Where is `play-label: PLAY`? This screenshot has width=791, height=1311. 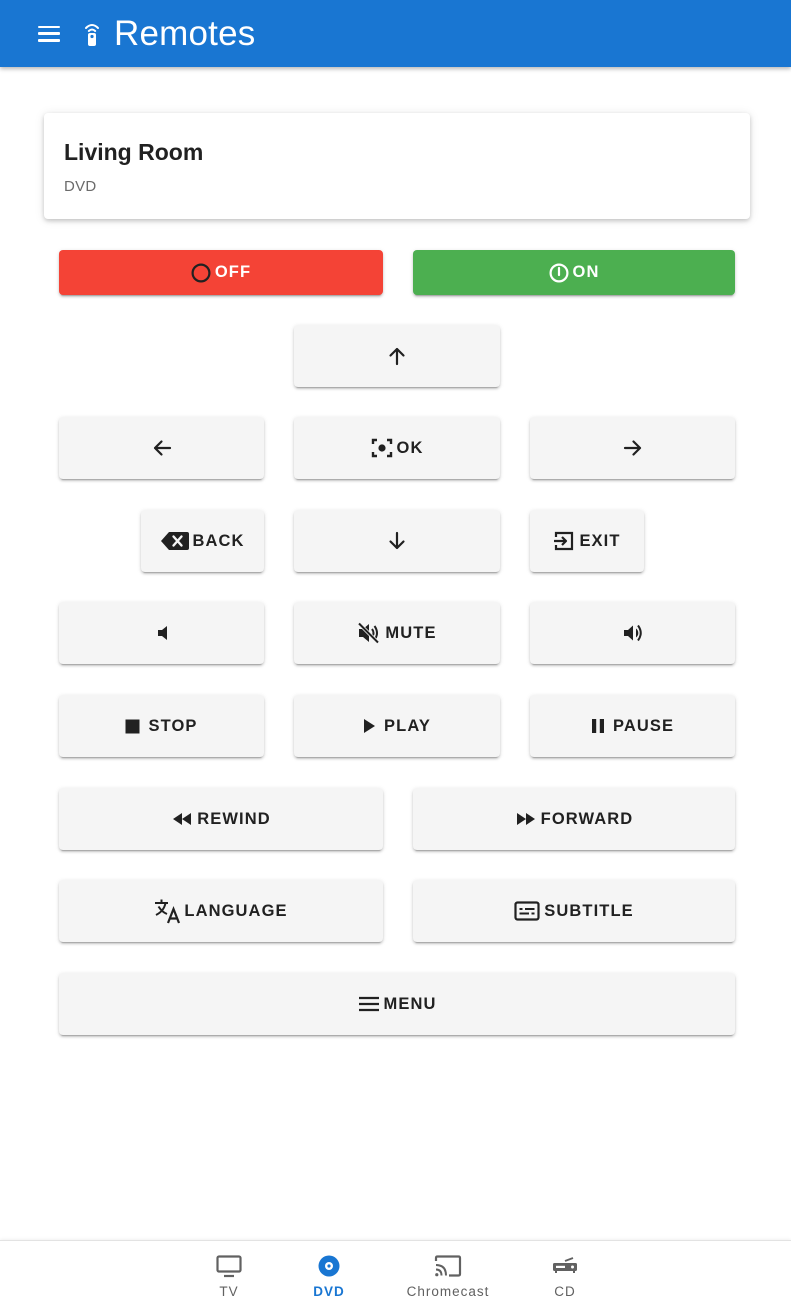 play-label: PLAY is located at coordinates (407, 725).